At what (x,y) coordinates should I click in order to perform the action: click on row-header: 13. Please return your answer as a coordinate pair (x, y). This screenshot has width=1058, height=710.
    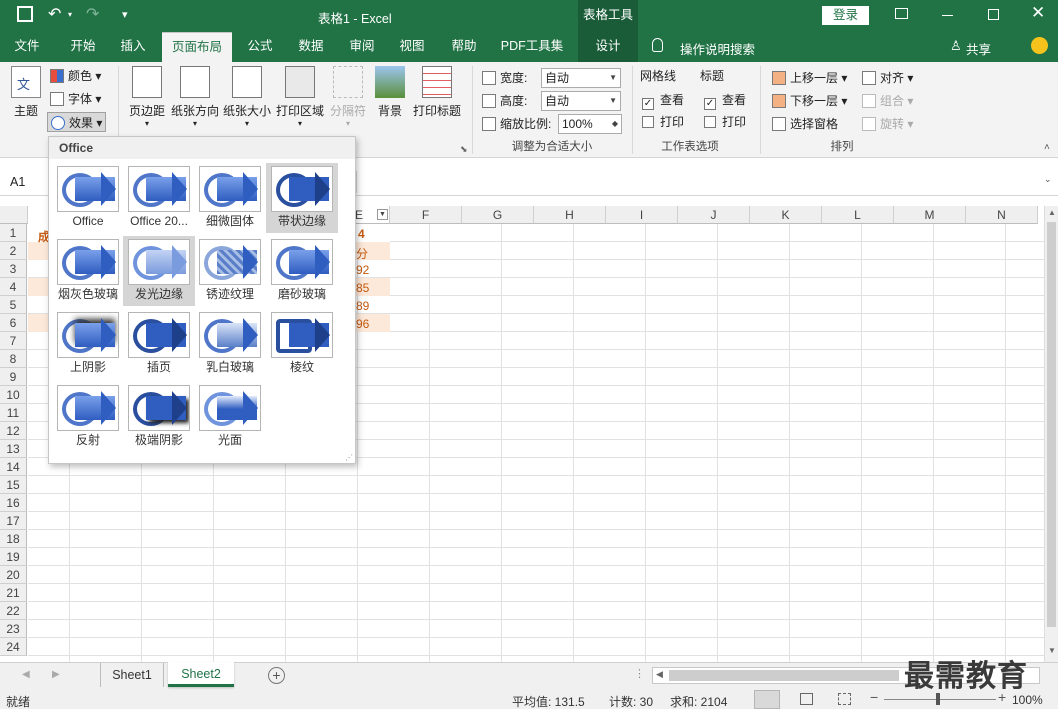
    Looking at the image, I should click on (13, 449).